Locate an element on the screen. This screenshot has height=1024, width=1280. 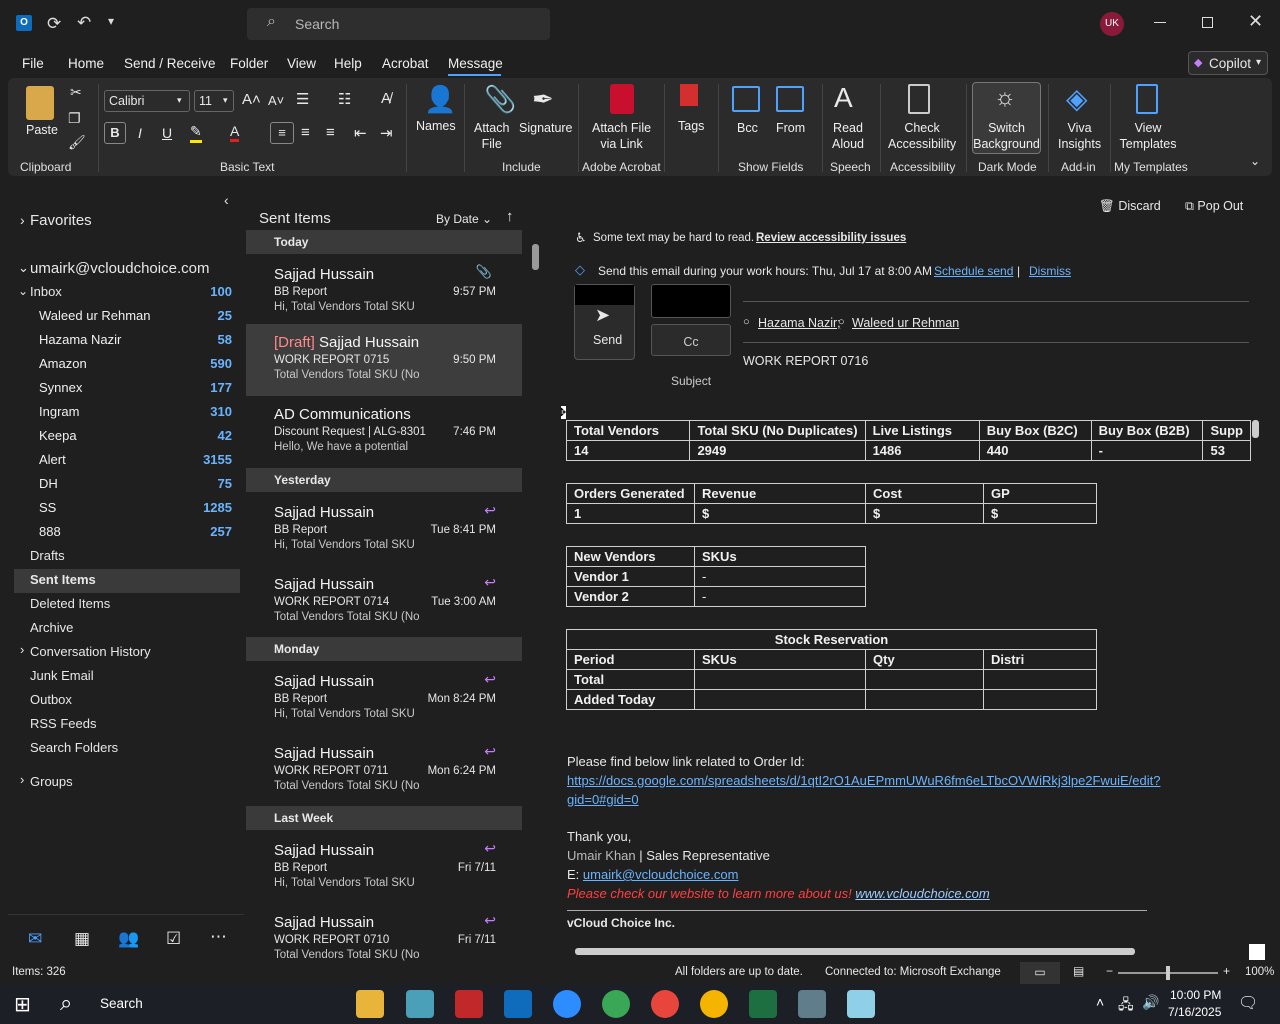
format-painter-icon: 🖌 is located at coordinates (77, 142).